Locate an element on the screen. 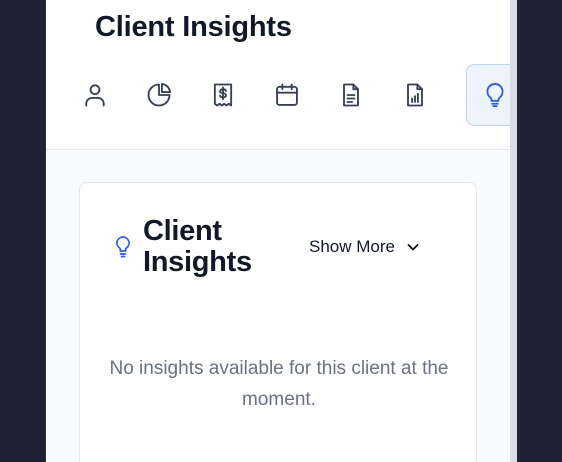 This screenshot has height=462, width=562. tab-documents is located at coordinates (351, 95).